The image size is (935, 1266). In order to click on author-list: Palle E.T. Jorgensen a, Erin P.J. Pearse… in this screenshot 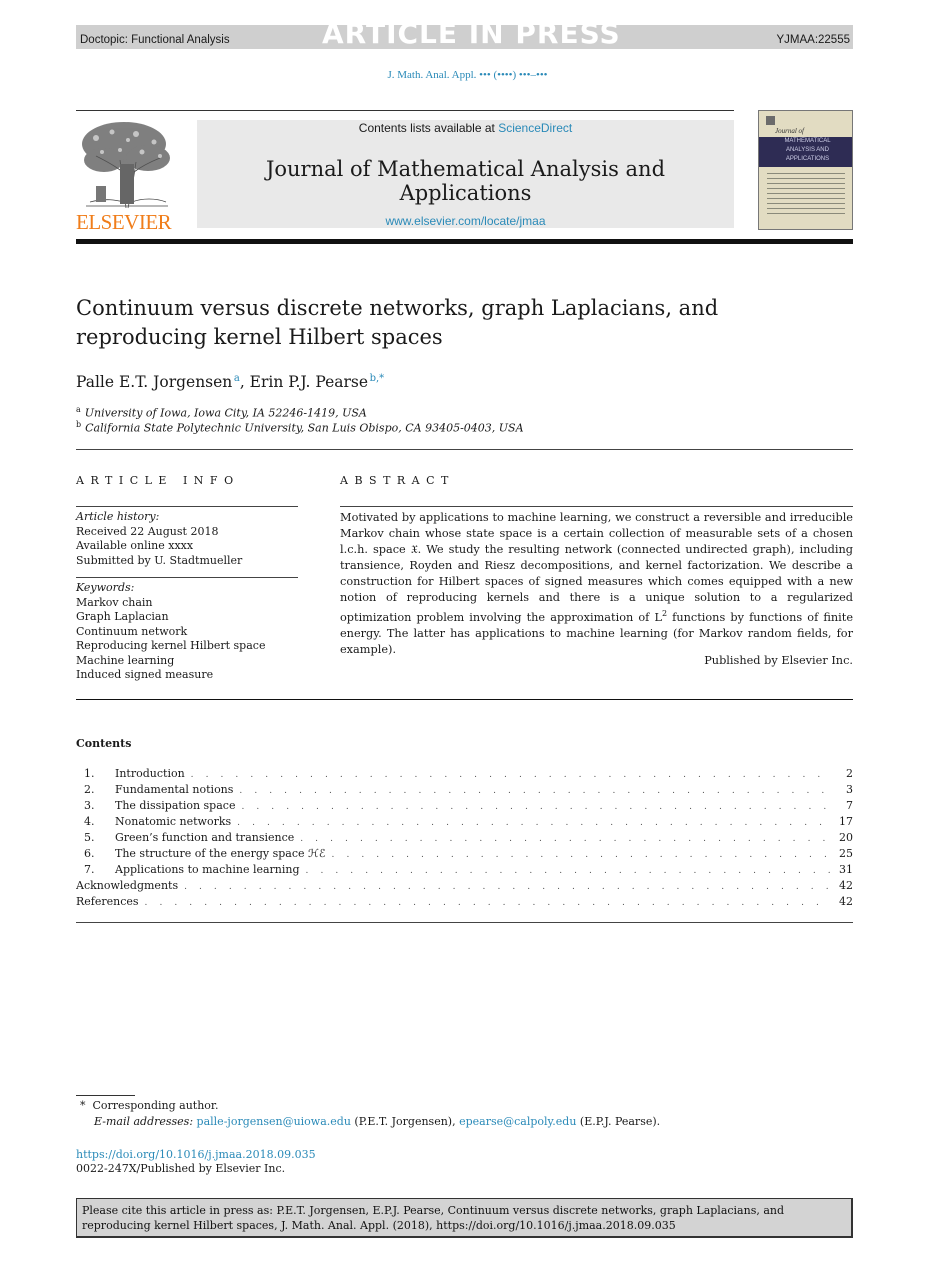, I will do `click(230, 382)`.